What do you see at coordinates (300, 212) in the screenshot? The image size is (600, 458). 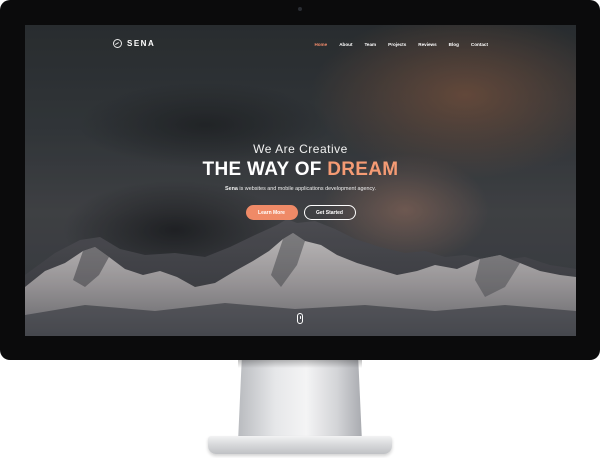 I see `hero-cta-group: Learn More Get Started` at bounding box center [300, 212].